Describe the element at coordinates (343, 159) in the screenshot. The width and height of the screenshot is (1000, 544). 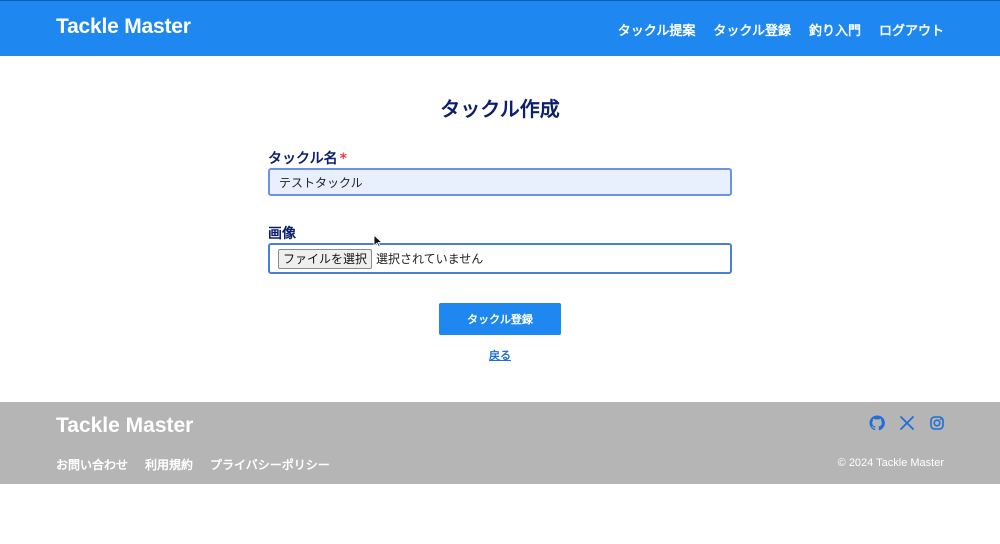
I see `required-mark: *` at that location.